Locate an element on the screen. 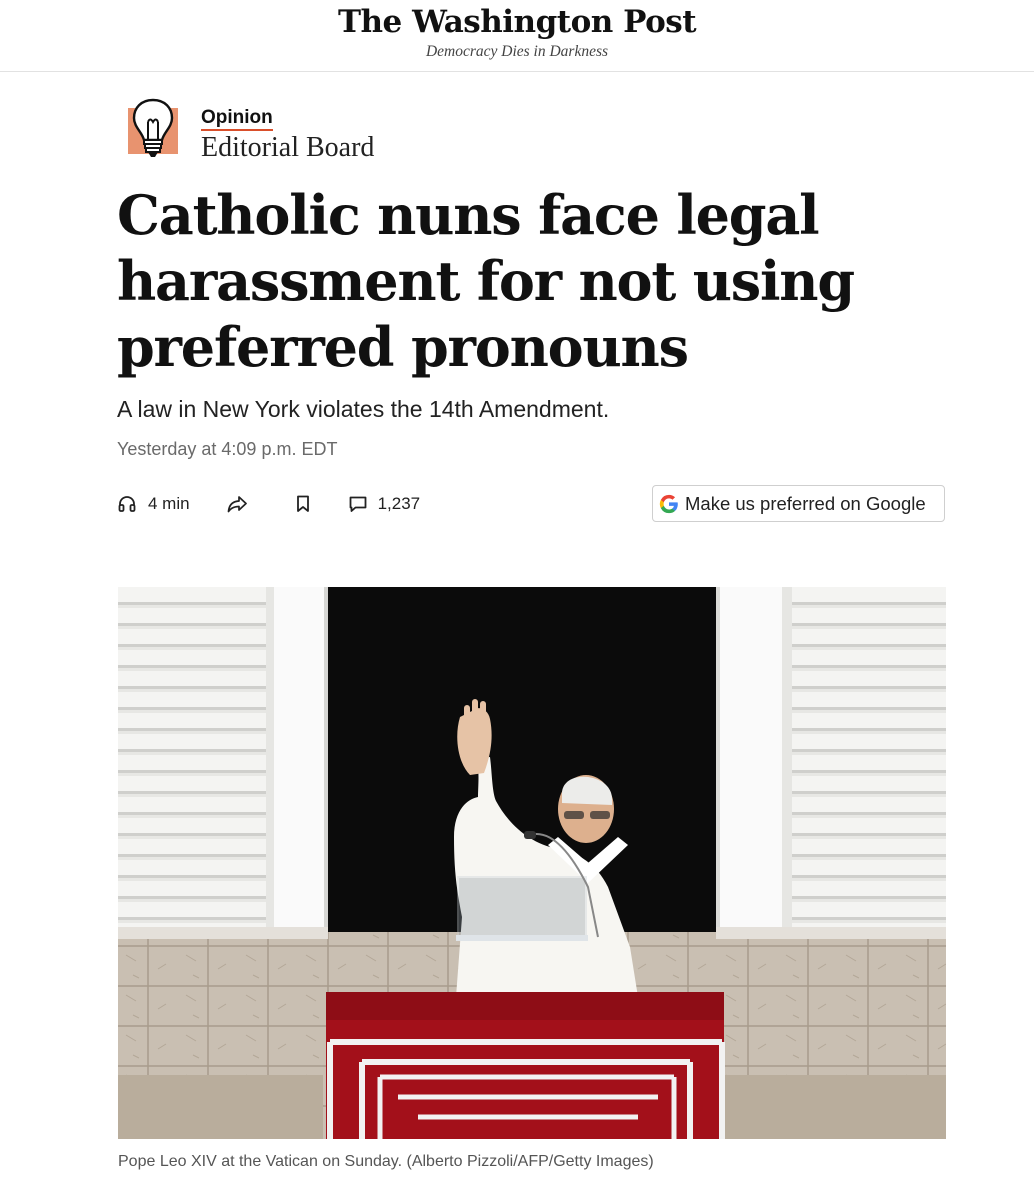 Image resolution: width=1034 pixels, height=1200 pixels. comment-icon is located at coordinates (357, 504).